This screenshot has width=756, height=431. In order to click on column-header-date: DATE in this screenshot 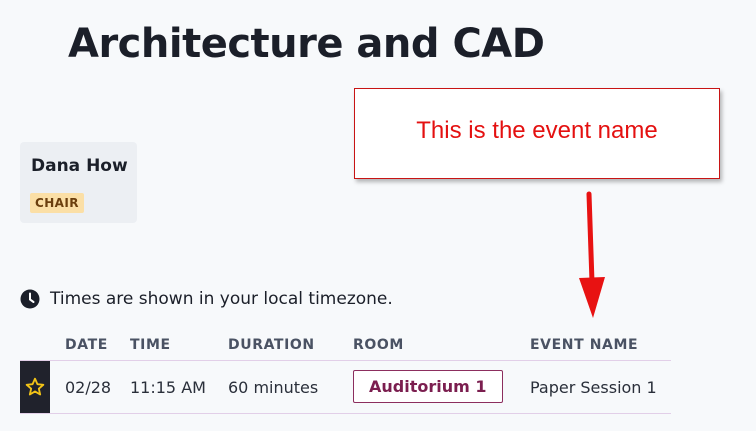, I will do `click(86, 345)`.